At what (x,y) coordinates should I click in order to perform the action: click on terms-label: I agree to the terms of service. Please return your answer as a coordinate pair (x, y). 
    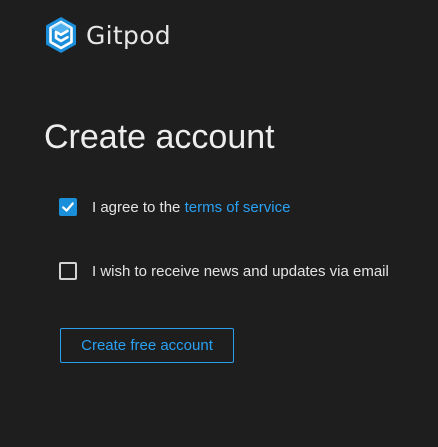
    Looking at the image, I should click on (191, 207).